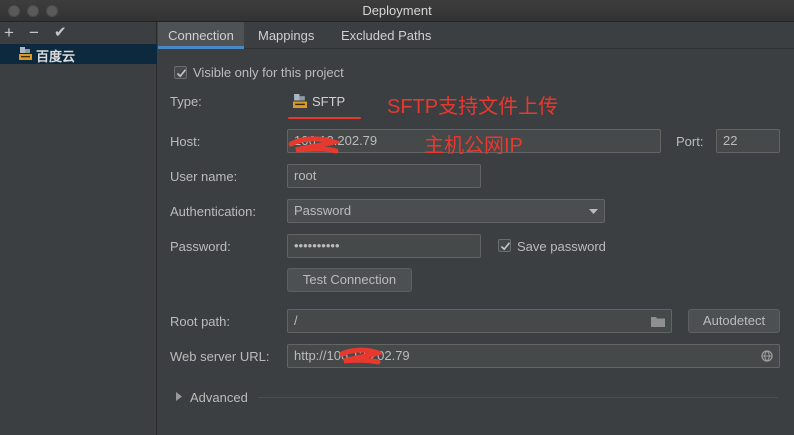 Image resolution: width=794 pixels, height=435 pixels. Describe the element at coordinates (200, 321) in the screenshot. I see `root-path-label: Root path:` at that location.